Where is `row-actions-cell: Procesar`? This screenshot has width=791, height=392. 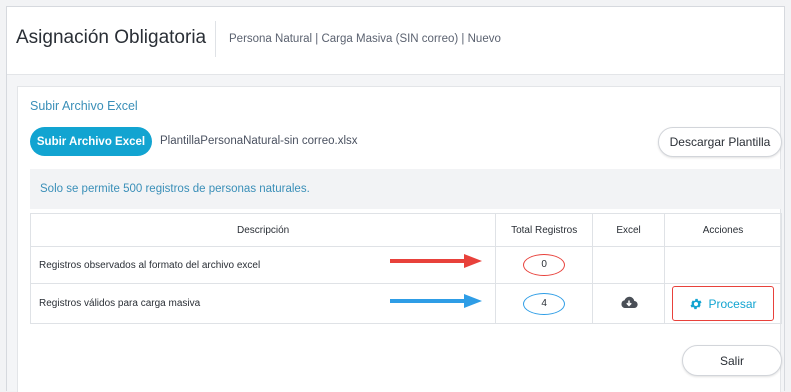 row-actions-cell: Procesar is located at coordinates (723, 303).